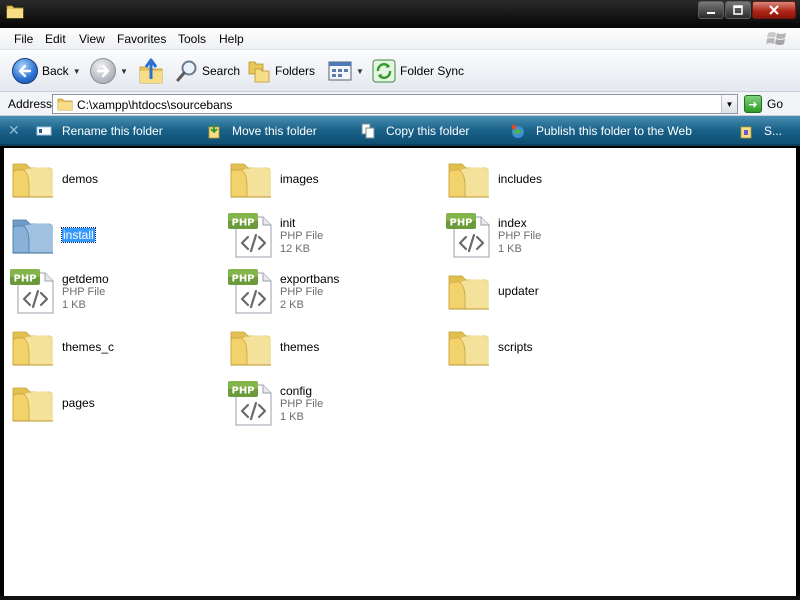 Image resolution: width=800 pixels, height=600 pixels. I want to click on title-bar, so click(400, 14).